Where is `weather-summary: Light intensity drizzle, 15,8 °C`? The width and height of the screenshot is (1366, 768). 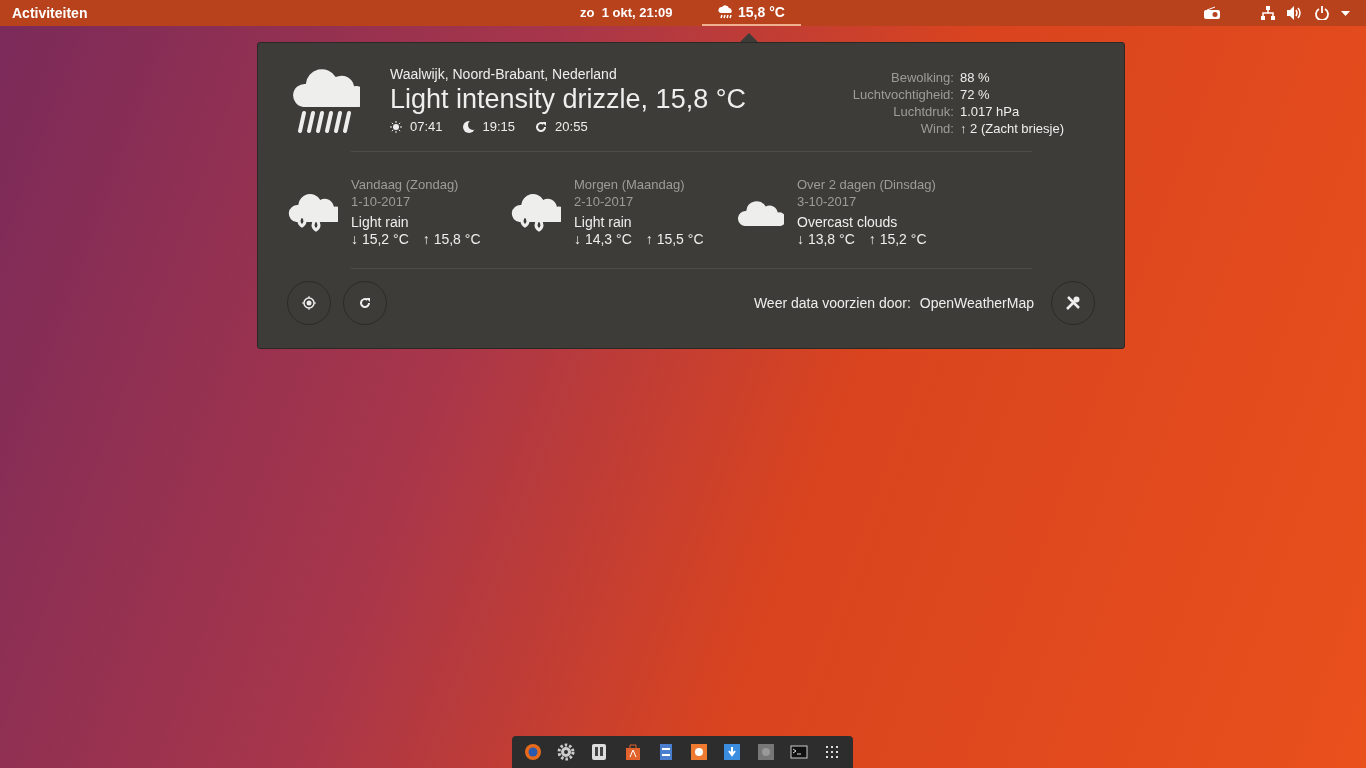
weather-summary: Light intensity drizzle, 15,8 °C is located at coordinates (568, 99).